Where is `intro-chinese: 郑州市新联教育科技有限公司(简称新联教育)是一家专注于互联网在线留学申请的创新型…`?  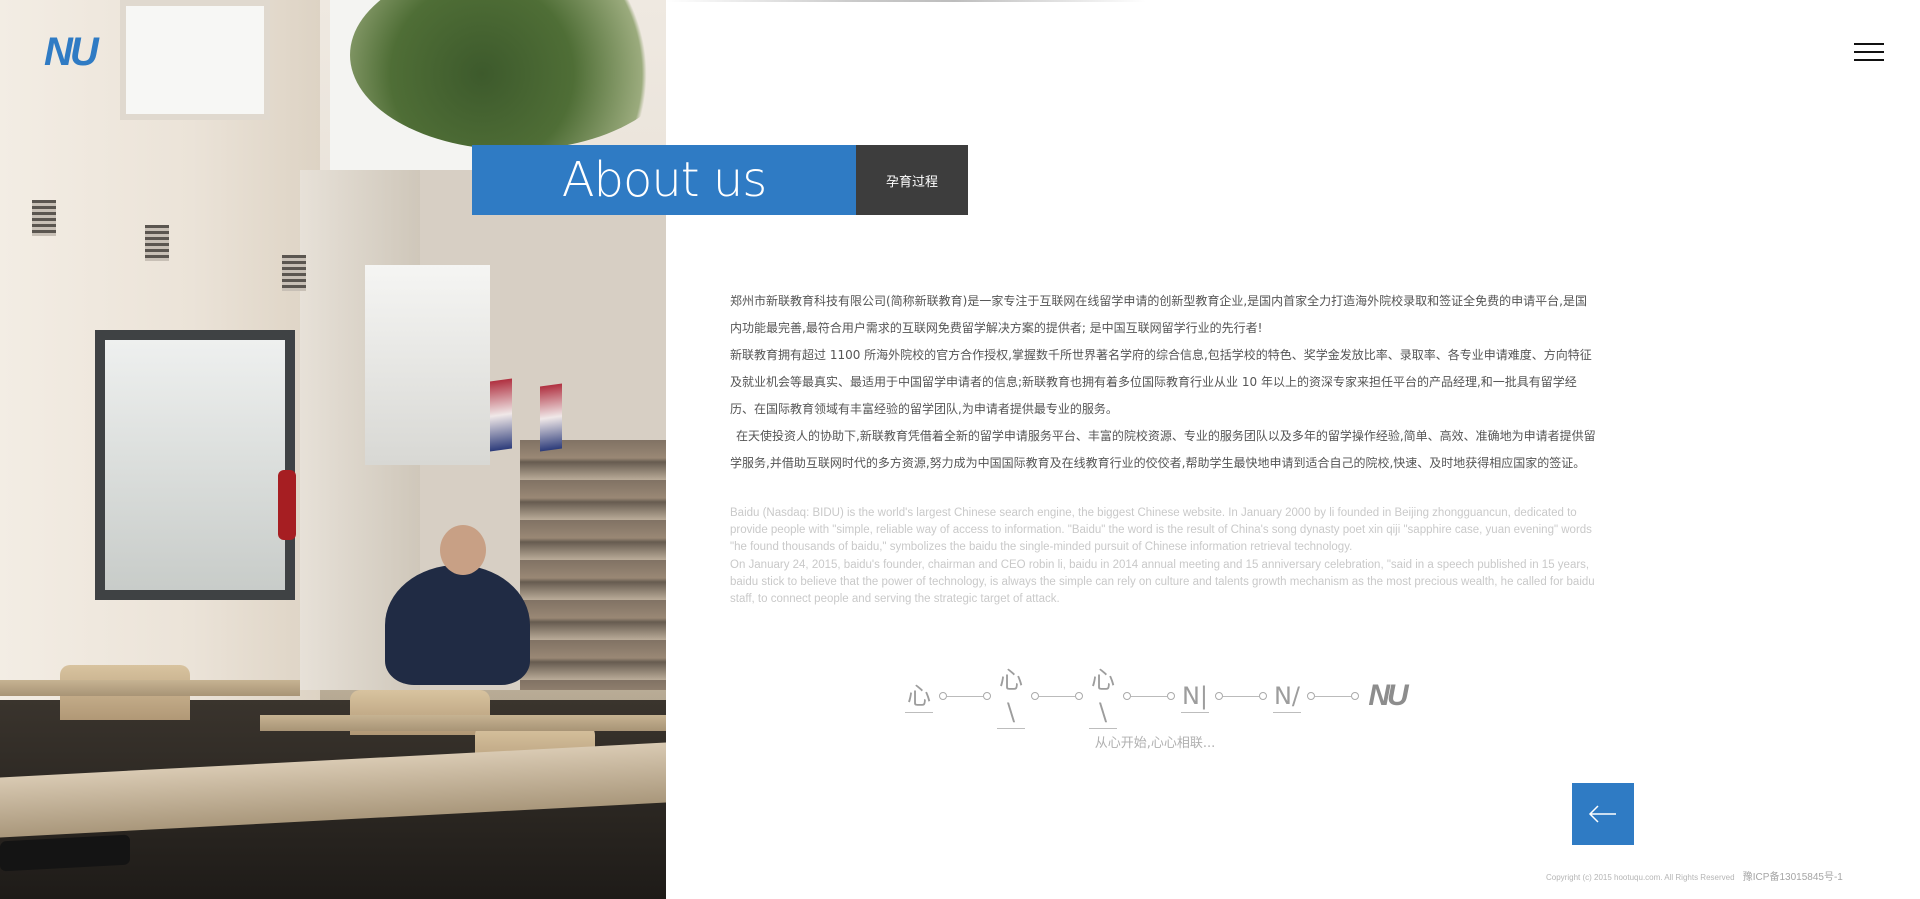
intro-chinese: 郑州市新联教育科技有限公司(简称新联教育)是一家专注于互联网在线留学申请的创新型… is located at coordinates (1164, 382).